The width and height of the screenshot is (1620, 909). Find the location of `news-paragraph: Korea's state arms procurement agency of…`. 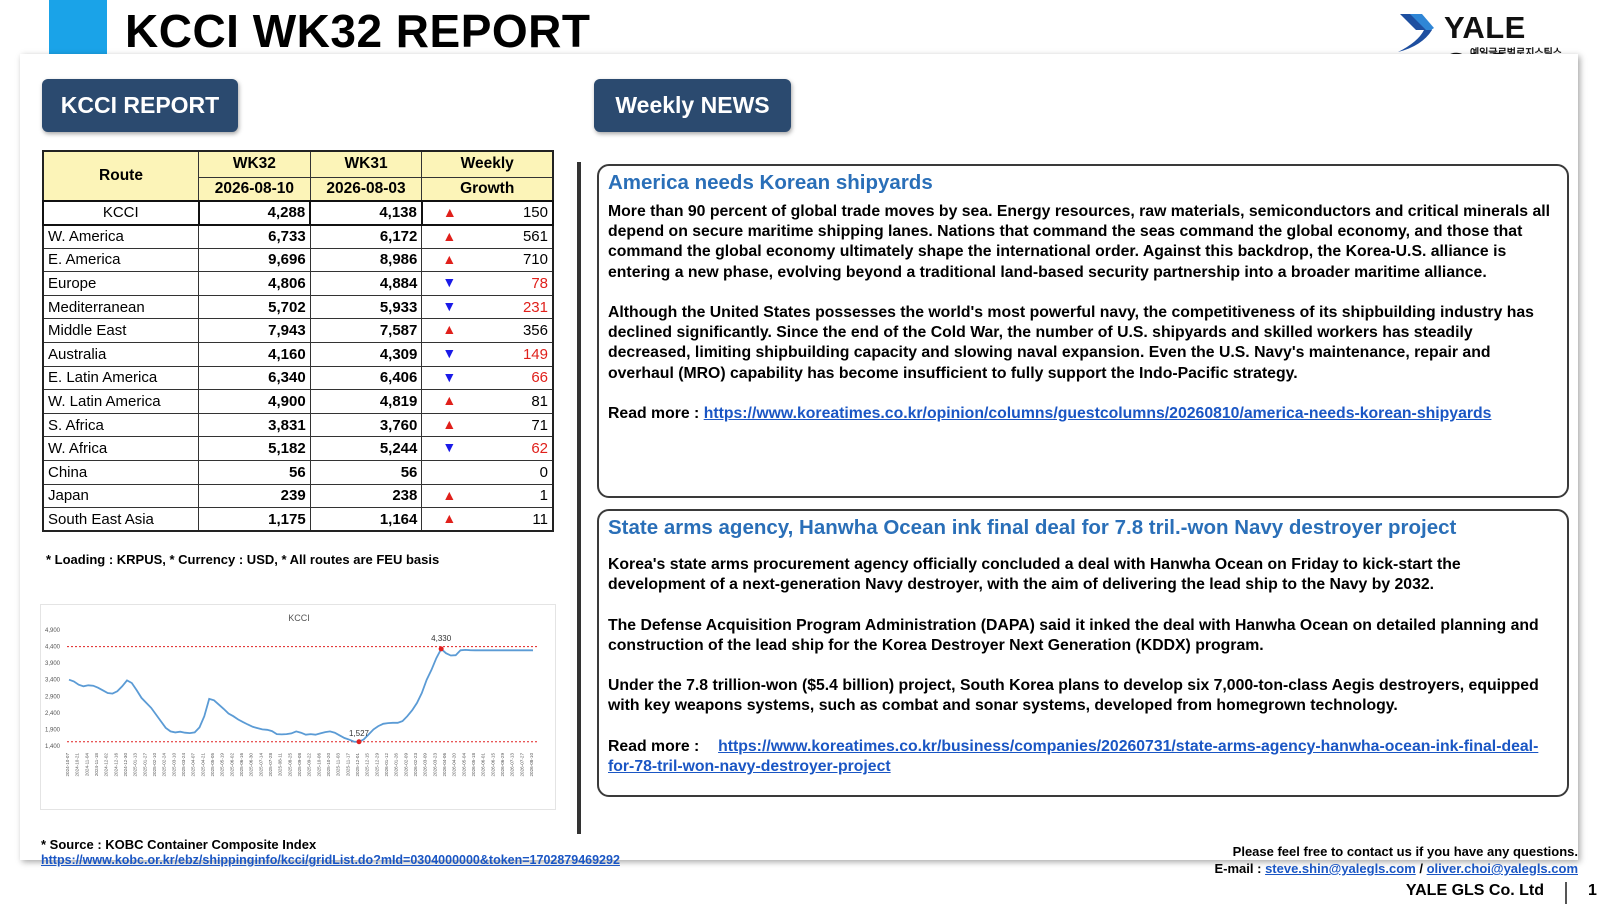

news-paragraph: Korea's state arms procurement agency of… is located at coordinates (1034, 575).